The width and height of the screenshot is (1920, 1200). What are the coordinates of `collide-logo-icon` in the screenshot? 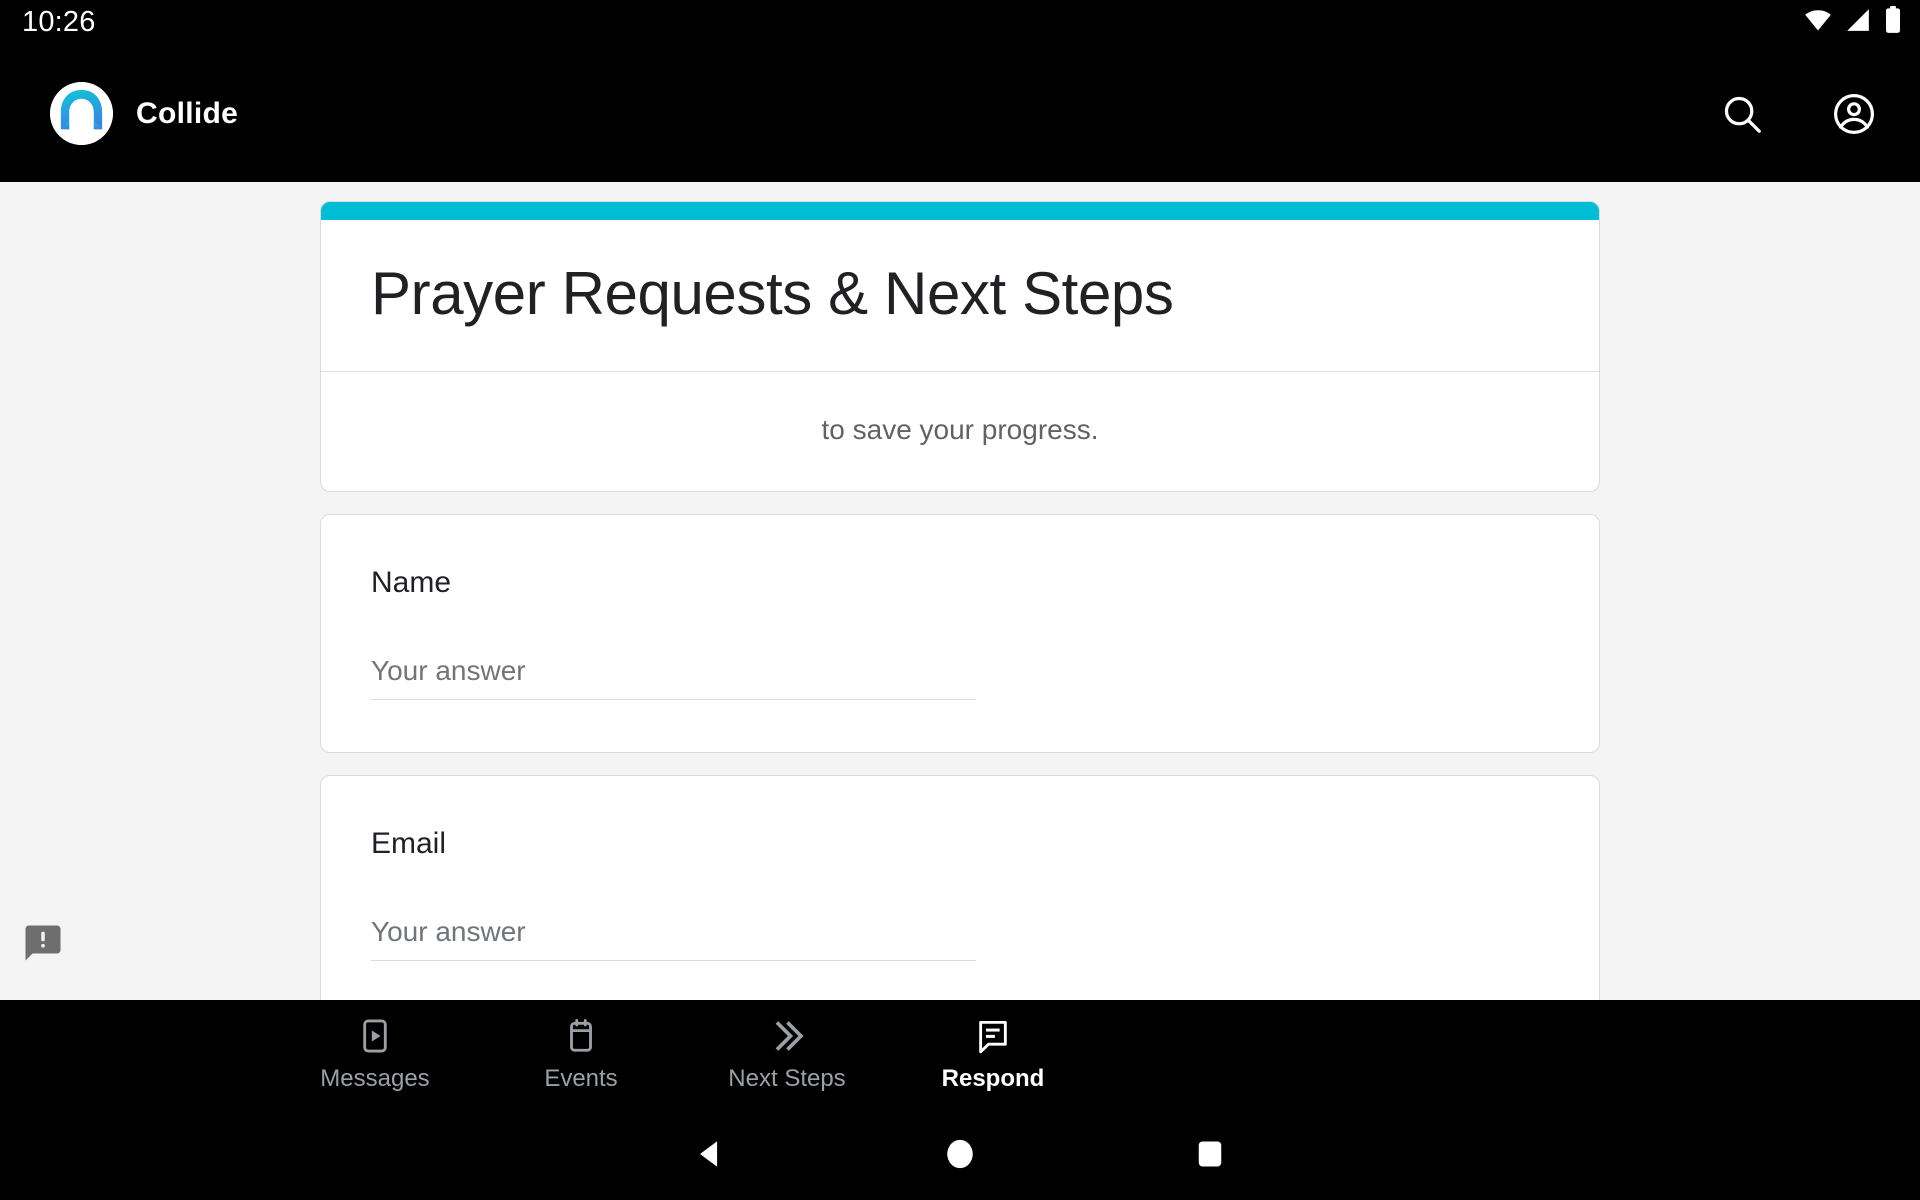 It's located at (81, 113).